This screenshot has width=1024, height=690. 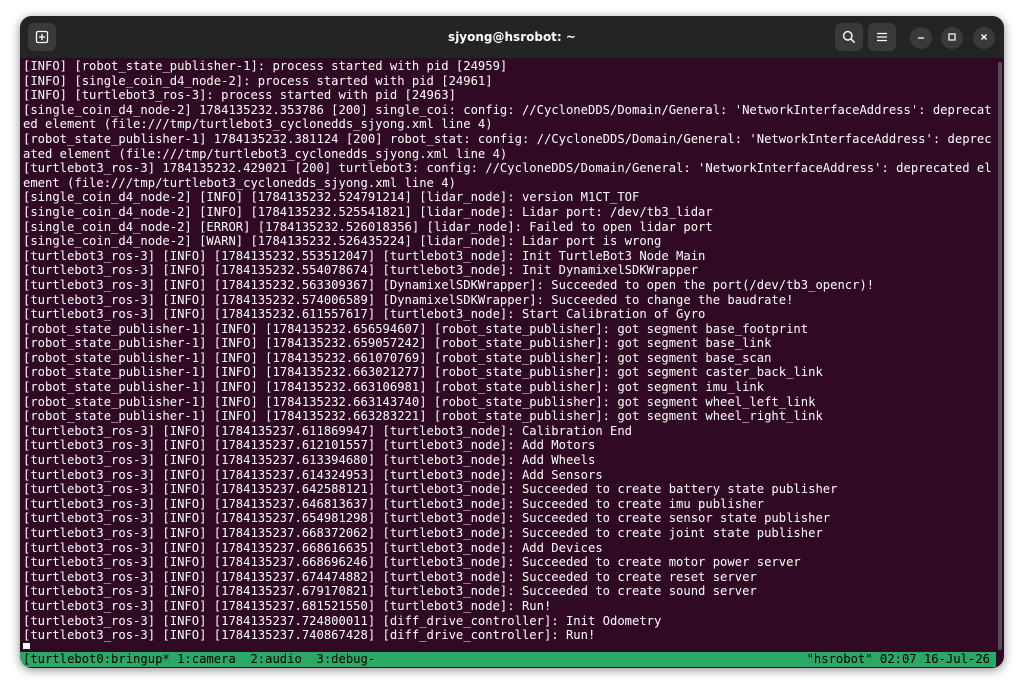 I want to click on title-bar: sjyong@hsrobot: ~, so click(x=512, y=37).